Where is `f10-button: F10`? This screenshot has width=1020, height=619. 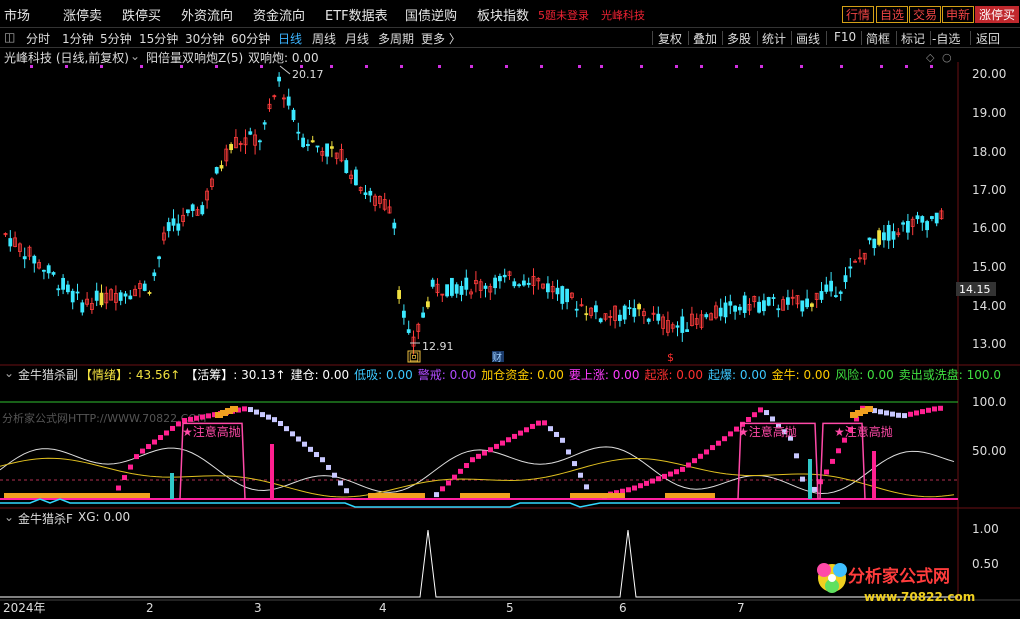 f10-button: F10 is located at coordinates (845, 37).